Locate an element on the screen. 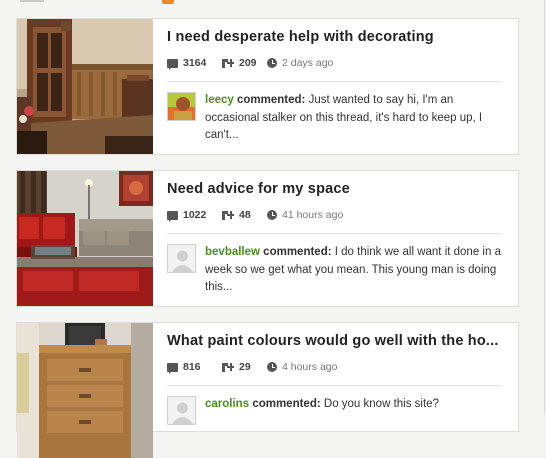  thread-time: 41 hours ago is located at coordinates (305, 215).